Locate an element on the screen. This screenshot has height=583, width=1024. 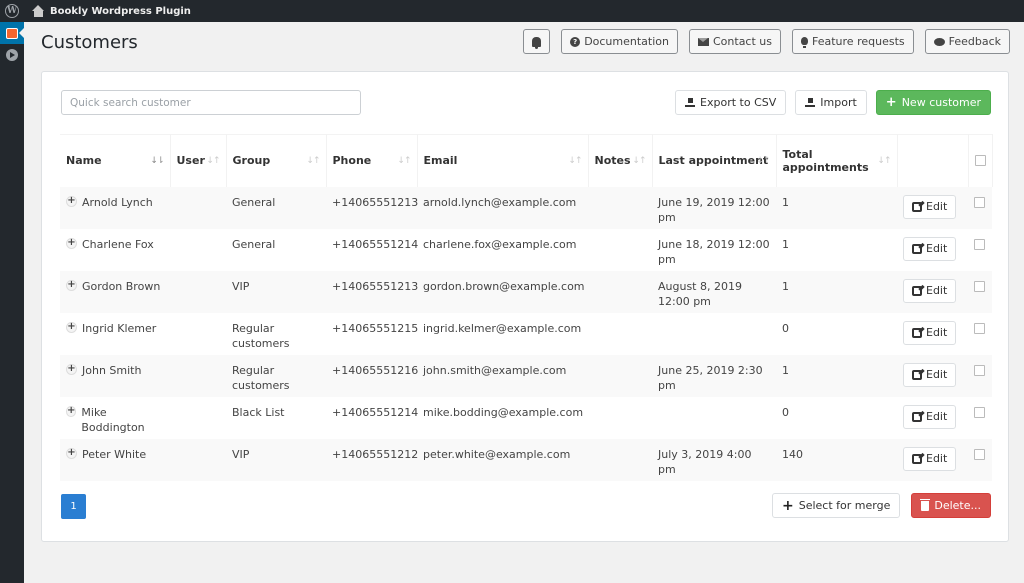
home-icon is located at coordinates (38, 11).